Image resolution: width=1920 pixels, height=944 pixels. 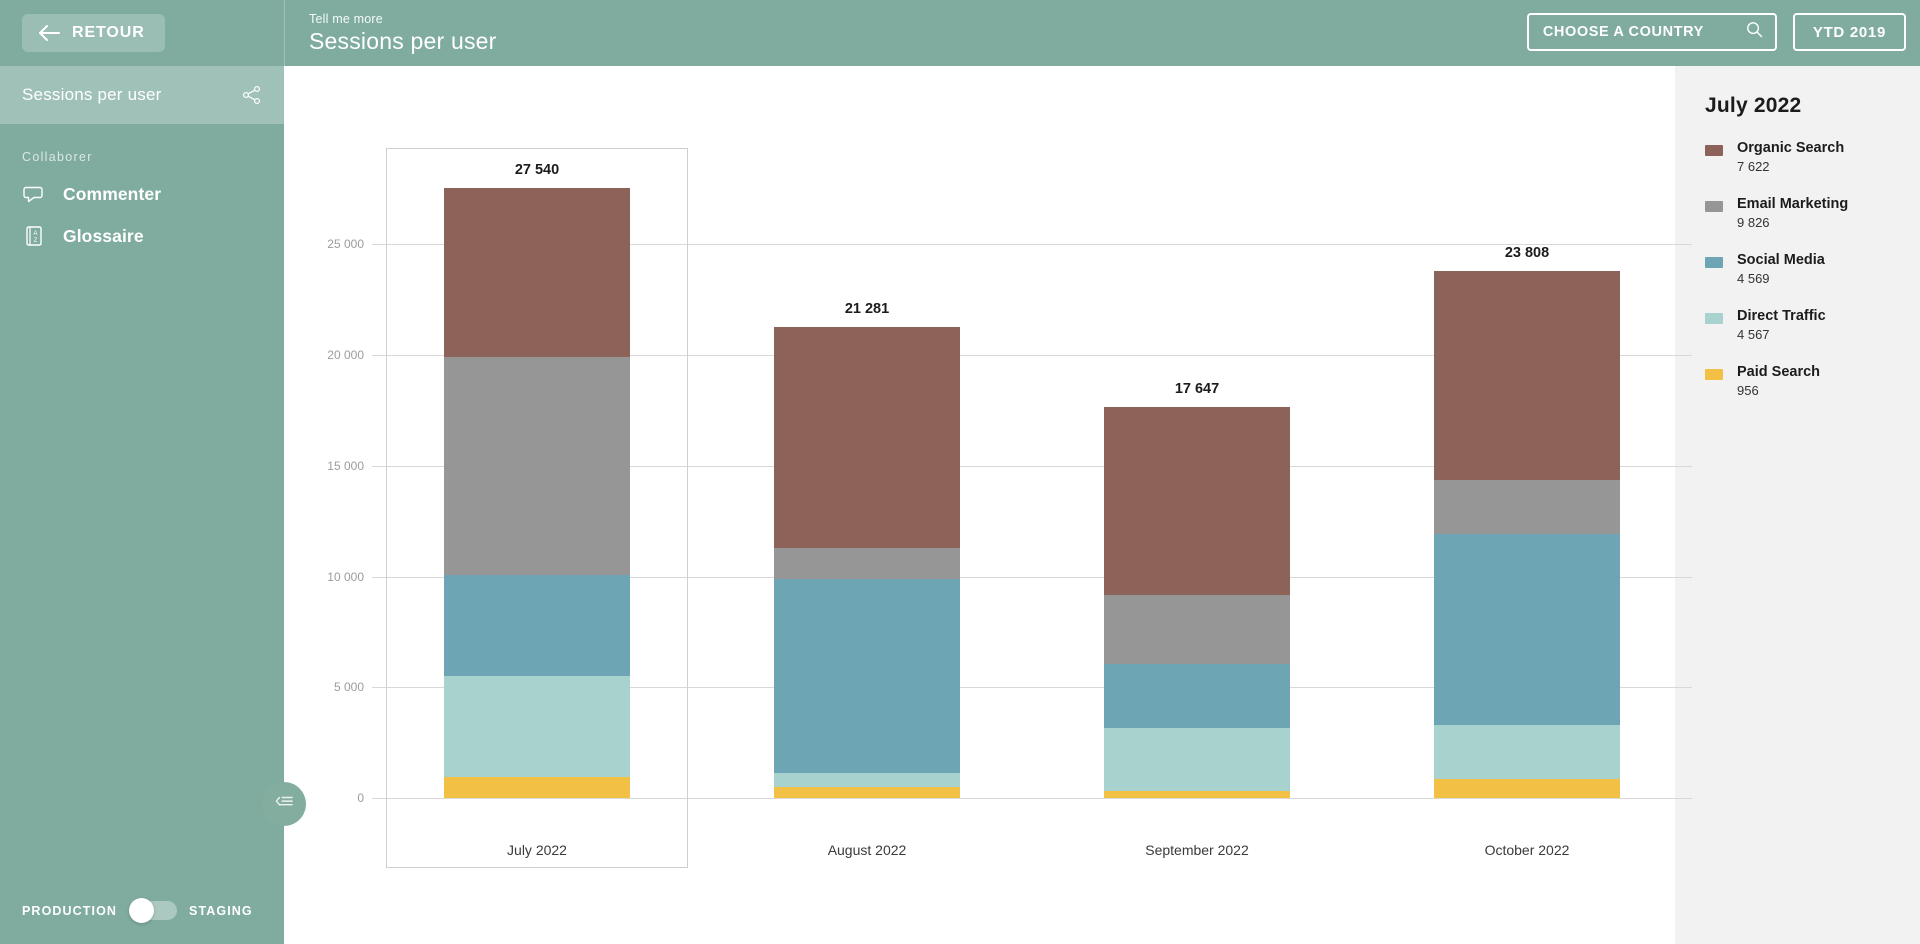 I want to click on bar-total-label: 27 540, so click(x=537, y=170).